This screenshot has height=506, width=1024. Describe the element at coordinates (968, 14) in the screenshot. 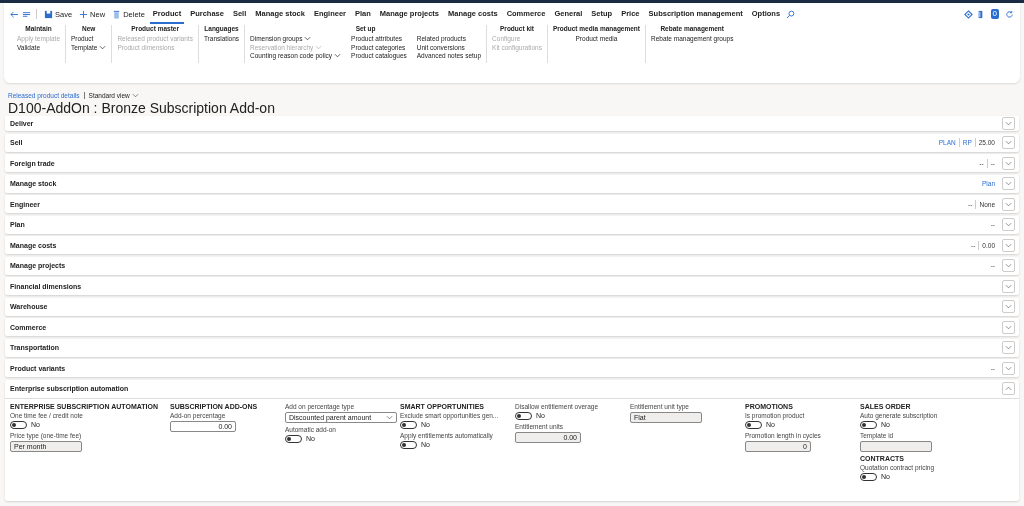

I see `diamond-icon` at that location.